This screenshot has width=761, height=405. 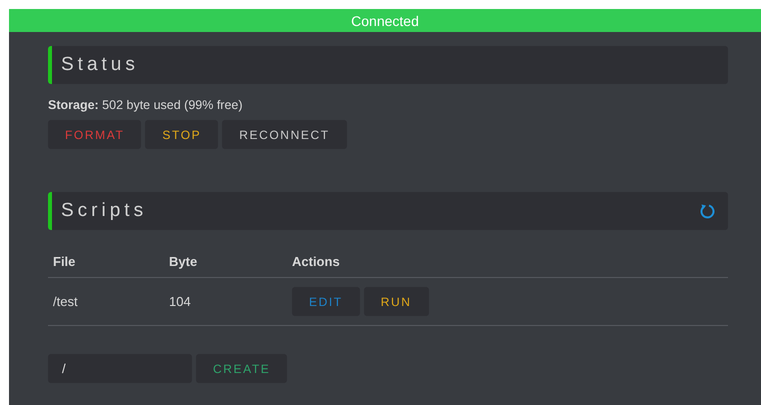 What do you see at coordinates (146, 105) in the screenshot?
I see `storage-info: Storage: 502 byte used (99% free)` at bounding box center [146, 105].